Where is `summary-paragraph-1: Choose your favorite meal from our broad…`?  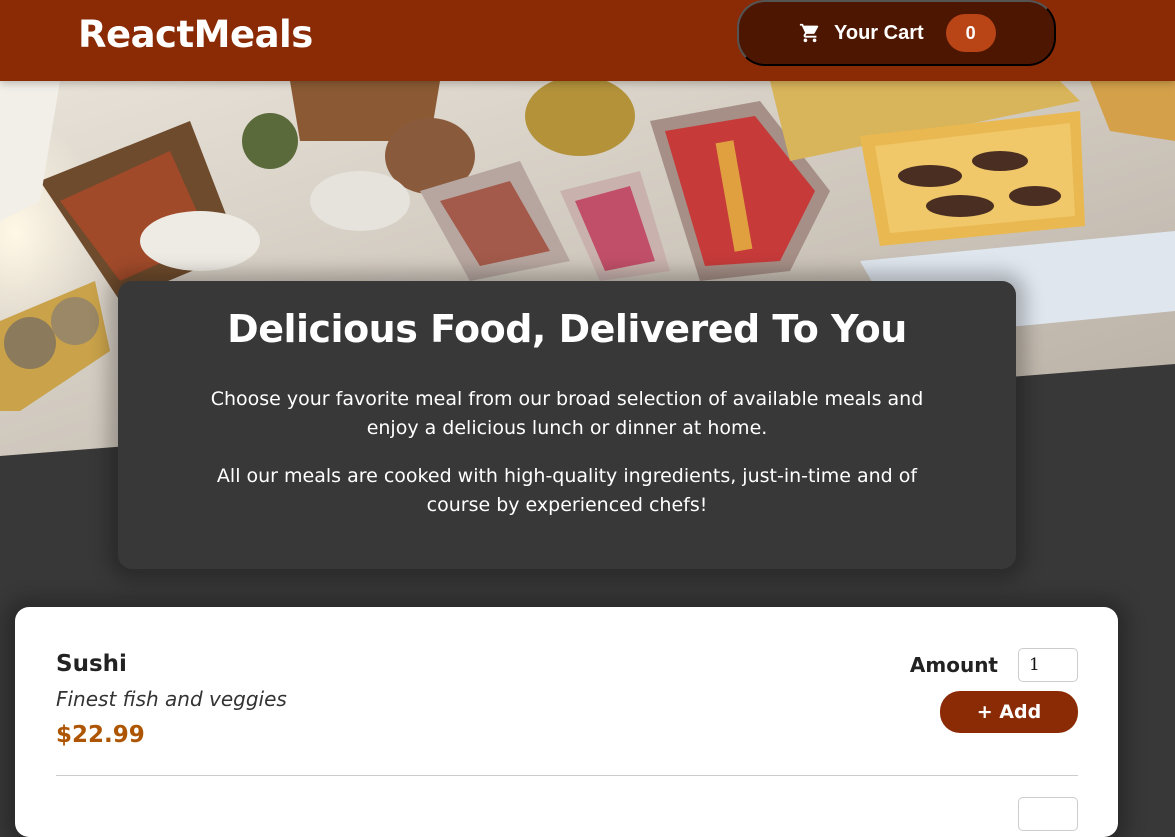 summary-paragraph-1: Choose your favorite meal from our broad… is located at coordinates (567, 413).